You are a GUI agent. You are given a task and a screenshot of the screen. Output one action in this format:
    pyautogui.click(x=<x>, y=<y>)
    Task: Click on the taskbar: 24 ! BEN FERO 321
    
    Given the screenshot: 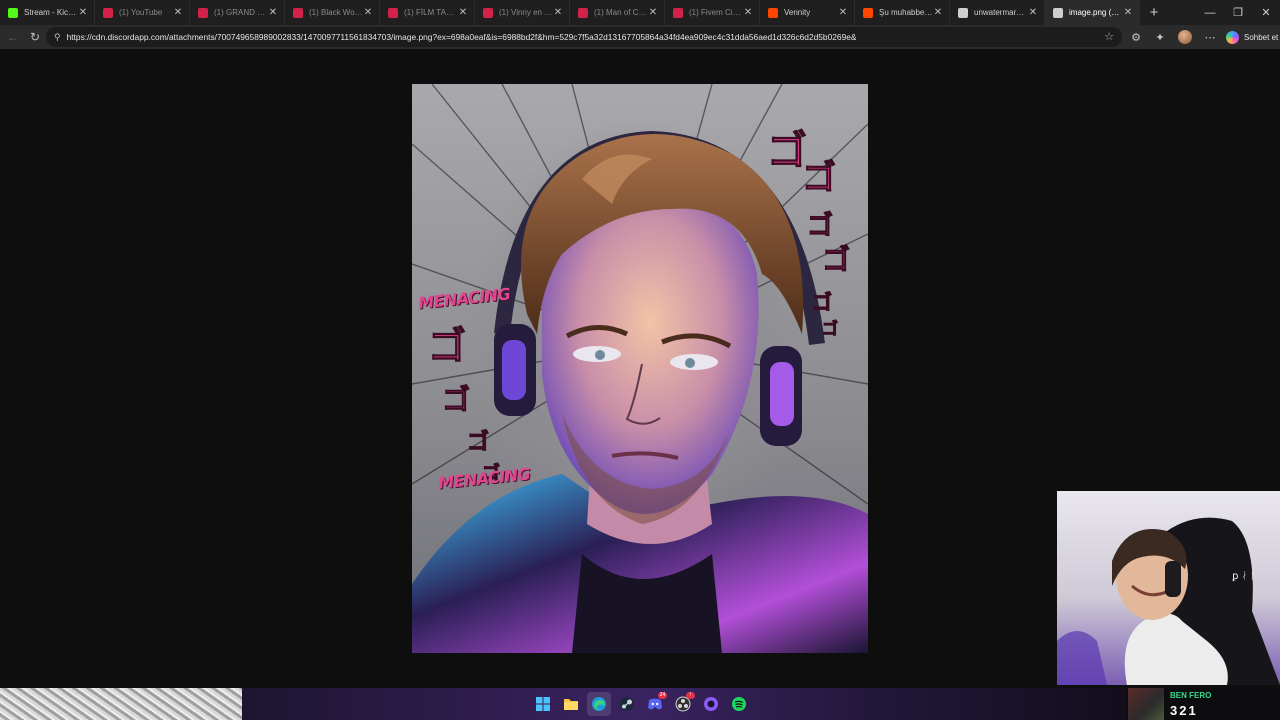 What is the action you would take?
    pyautogui.click(x=640, y=704)
    